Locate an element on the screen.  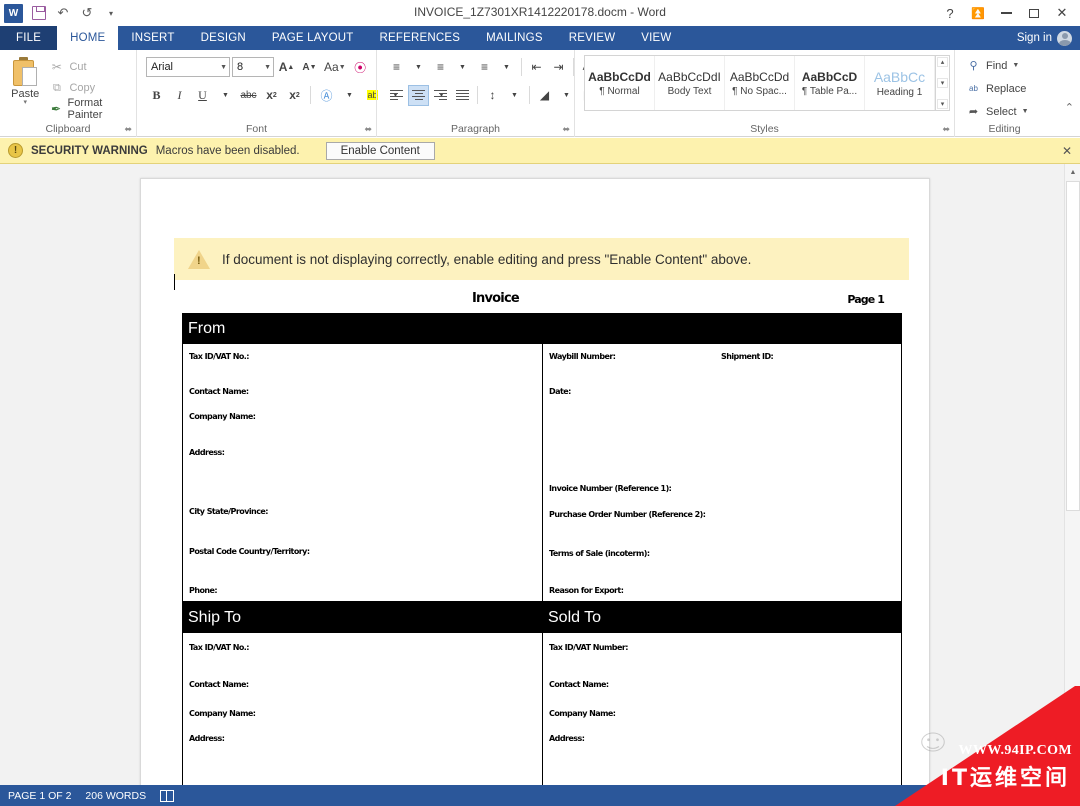
close-button: ✕ is located at coordinates (1062, 13).